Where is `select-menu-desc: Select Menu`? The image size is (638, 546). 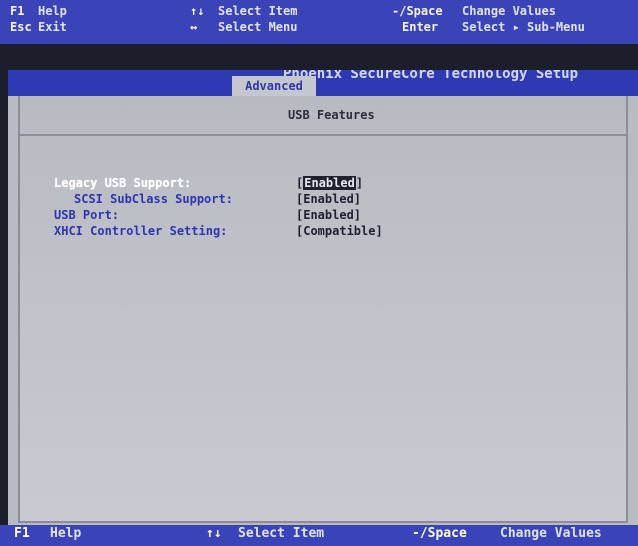
select-menu-desc: Select Menu is located at coordinates (258, 27).